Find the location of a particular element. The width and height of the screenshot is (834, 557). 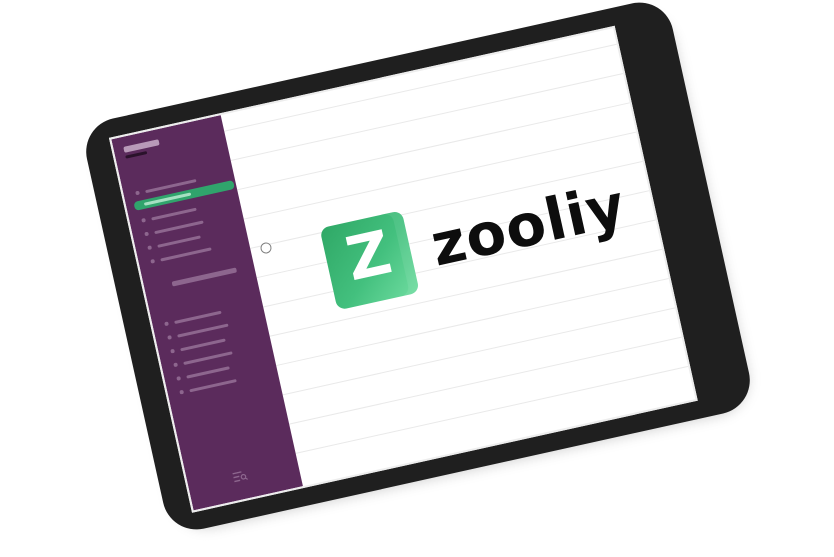

brand-mark: Z is located at coordinates (369, 260).